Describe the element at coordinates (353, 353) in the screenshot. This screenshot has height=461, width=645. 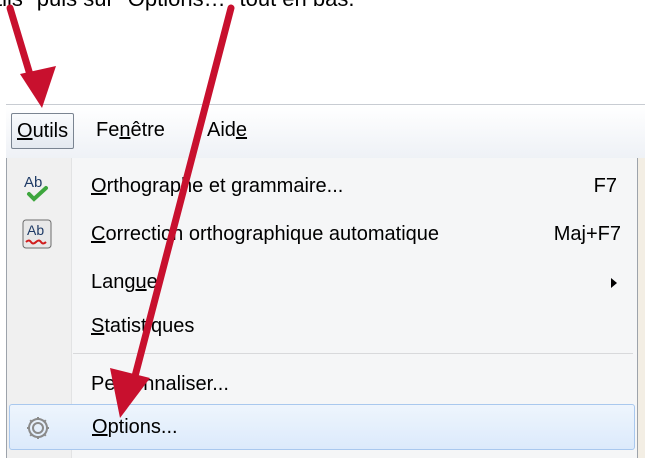
I see `menu-separator` at that location.